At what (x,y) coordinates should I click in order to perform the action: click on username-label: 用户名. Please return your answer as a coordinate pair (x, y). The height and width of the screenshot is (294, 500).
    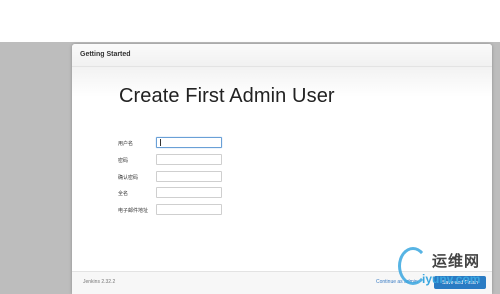
    Looking at the image, I should click on (126, 144).